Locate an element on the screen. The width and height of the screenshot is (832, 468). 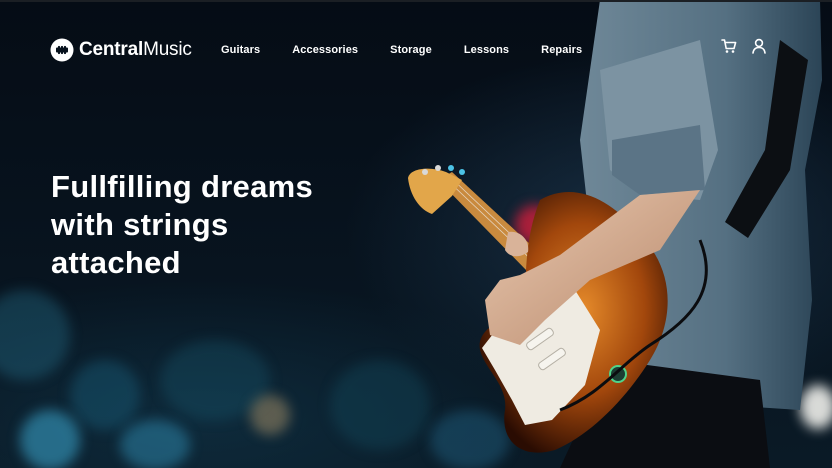
brand-logo: CentralMusic is located at coordinates (121, 50).